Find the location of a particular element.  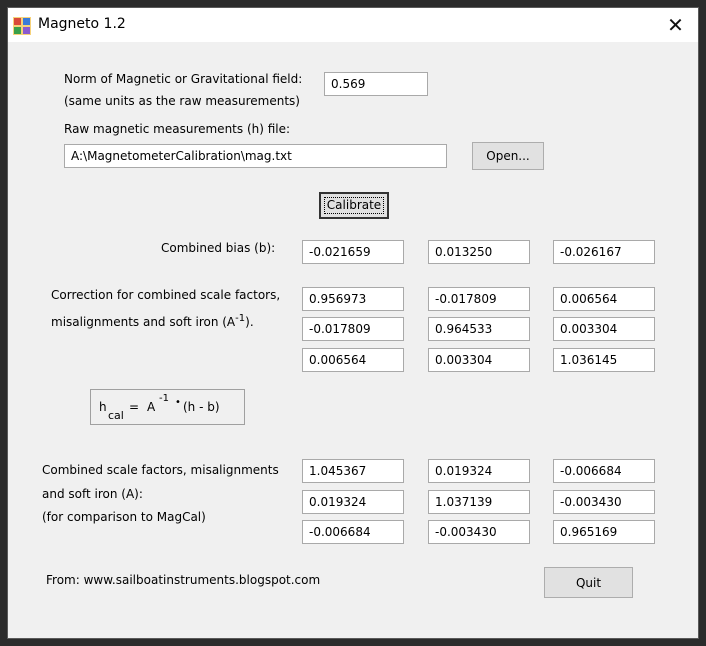

scale-r3c3-field: 0.965169 is located at coordinates (604, 532).